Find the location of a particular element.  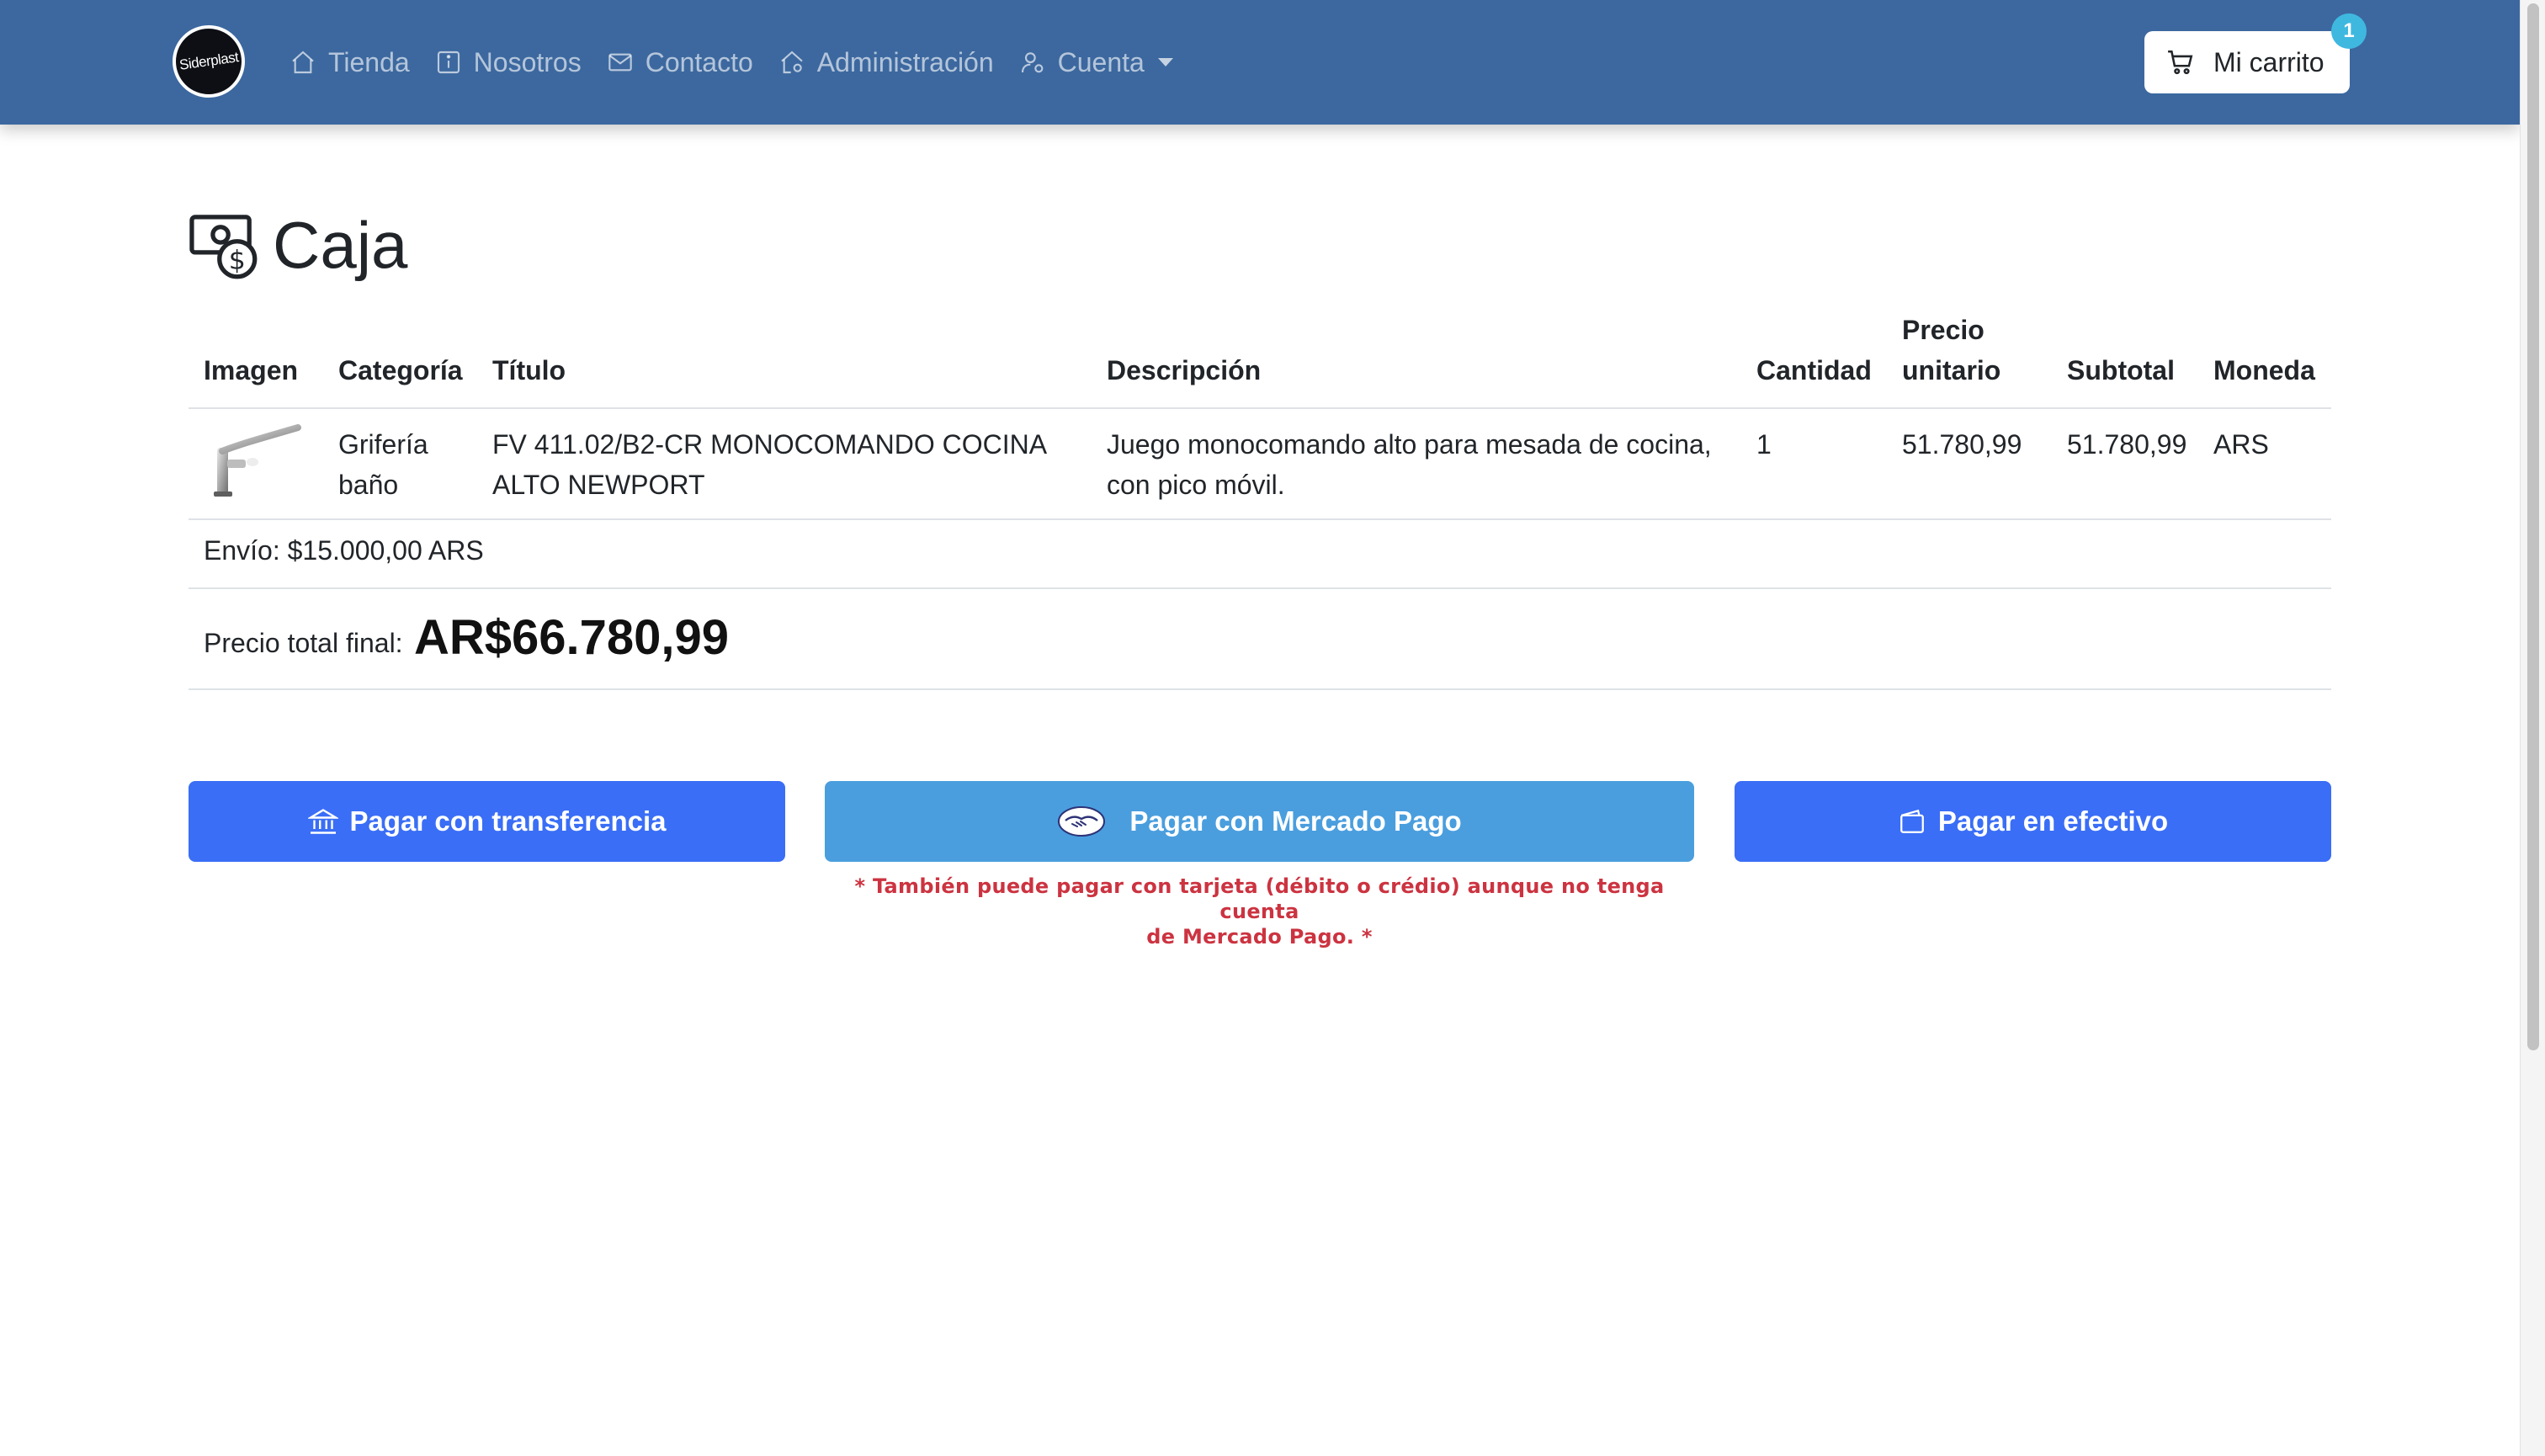

total-row: Precio total final: AR$66.780,99 is located at coordinates (1260, 639).